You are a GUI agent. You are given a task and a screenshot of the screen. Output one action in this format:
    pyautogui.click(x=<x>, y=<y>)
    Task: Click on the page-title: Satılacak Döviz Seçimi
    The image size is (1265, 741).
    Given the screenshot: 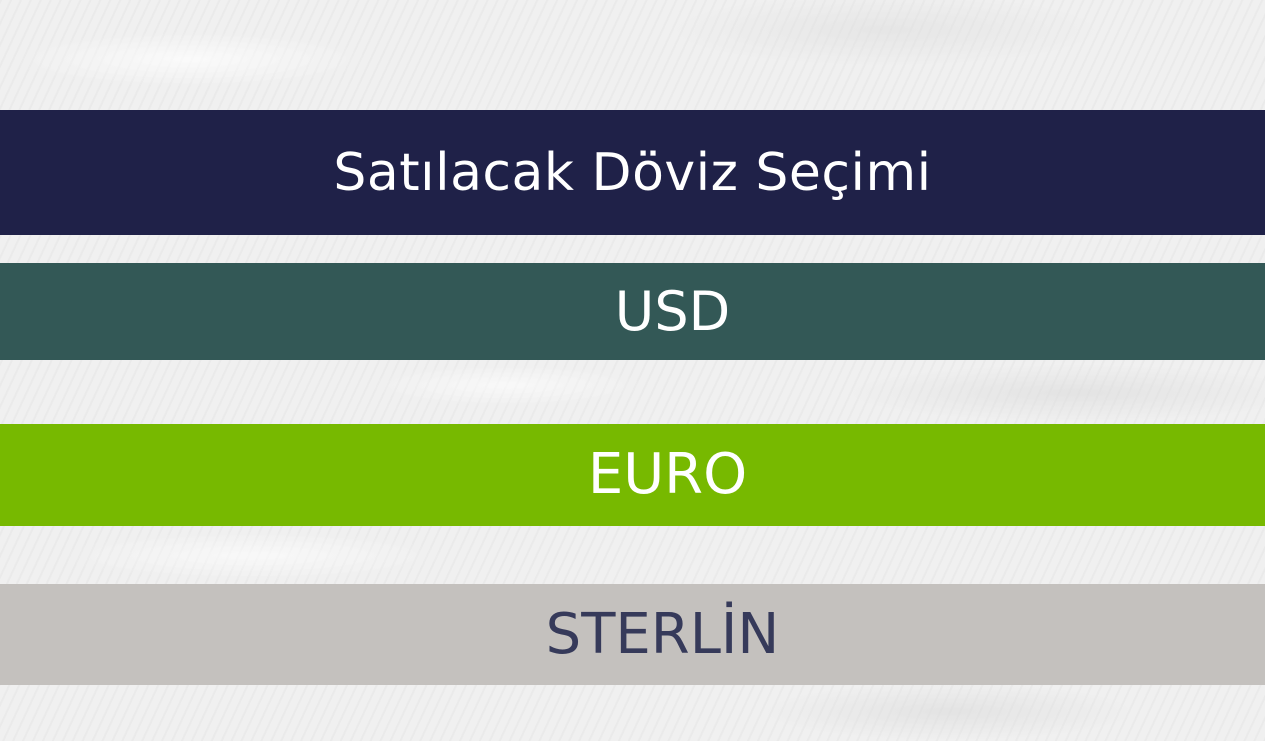 What is the action you would take?
    pyautogui.click(x=632, y=172)
    